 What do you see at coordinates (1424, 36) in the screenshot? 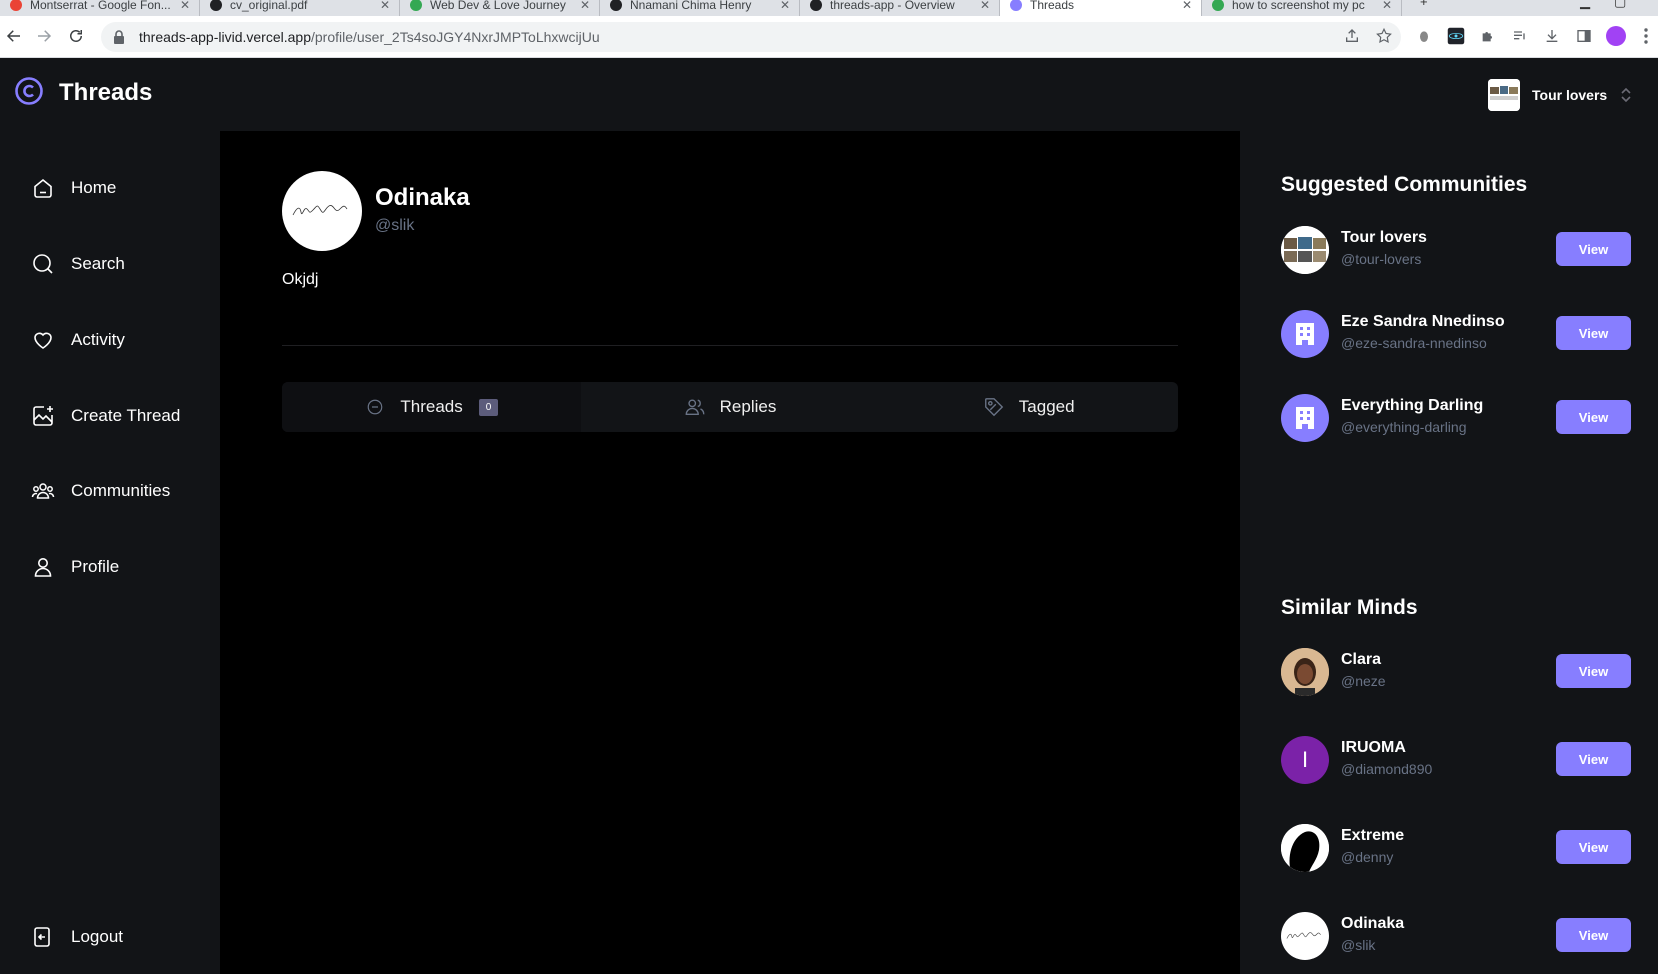
I see `extension-bug-icon` at bounding box center [1424, 36].